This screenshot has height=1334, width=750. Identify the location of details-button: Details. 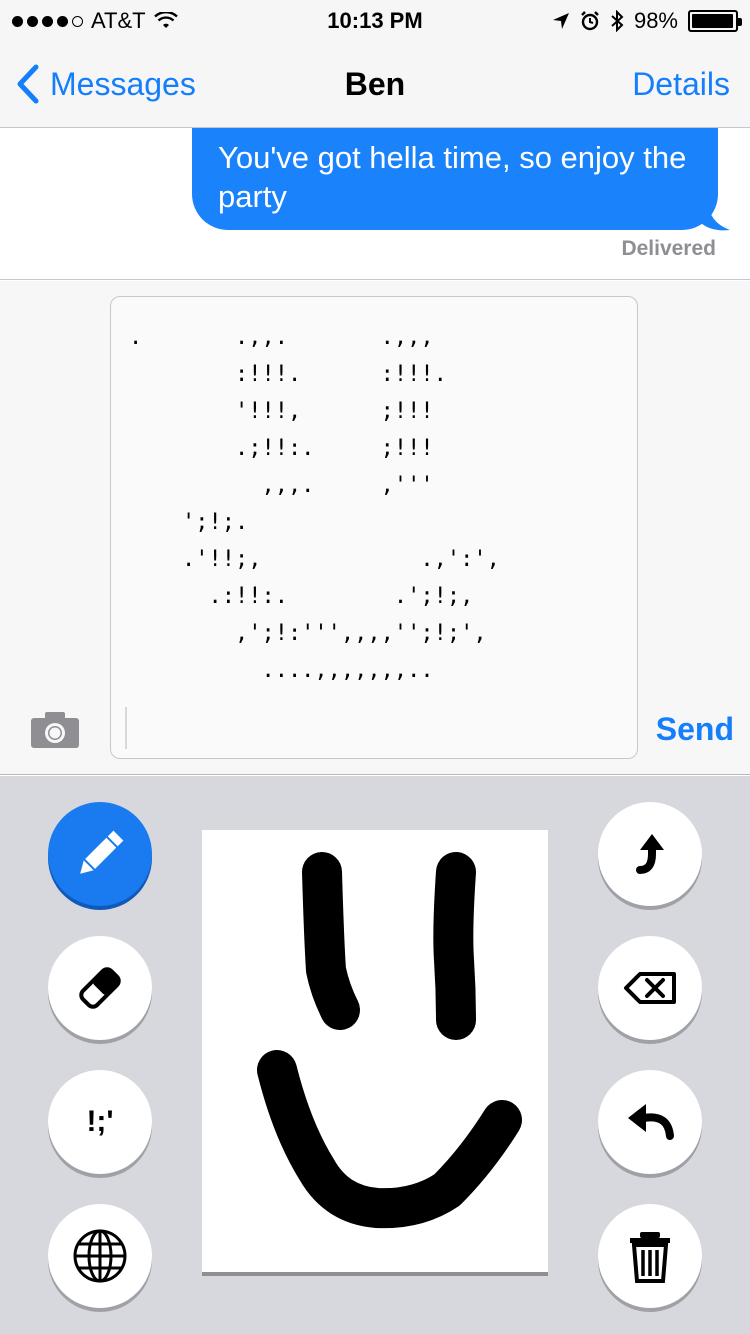
(681, 84).